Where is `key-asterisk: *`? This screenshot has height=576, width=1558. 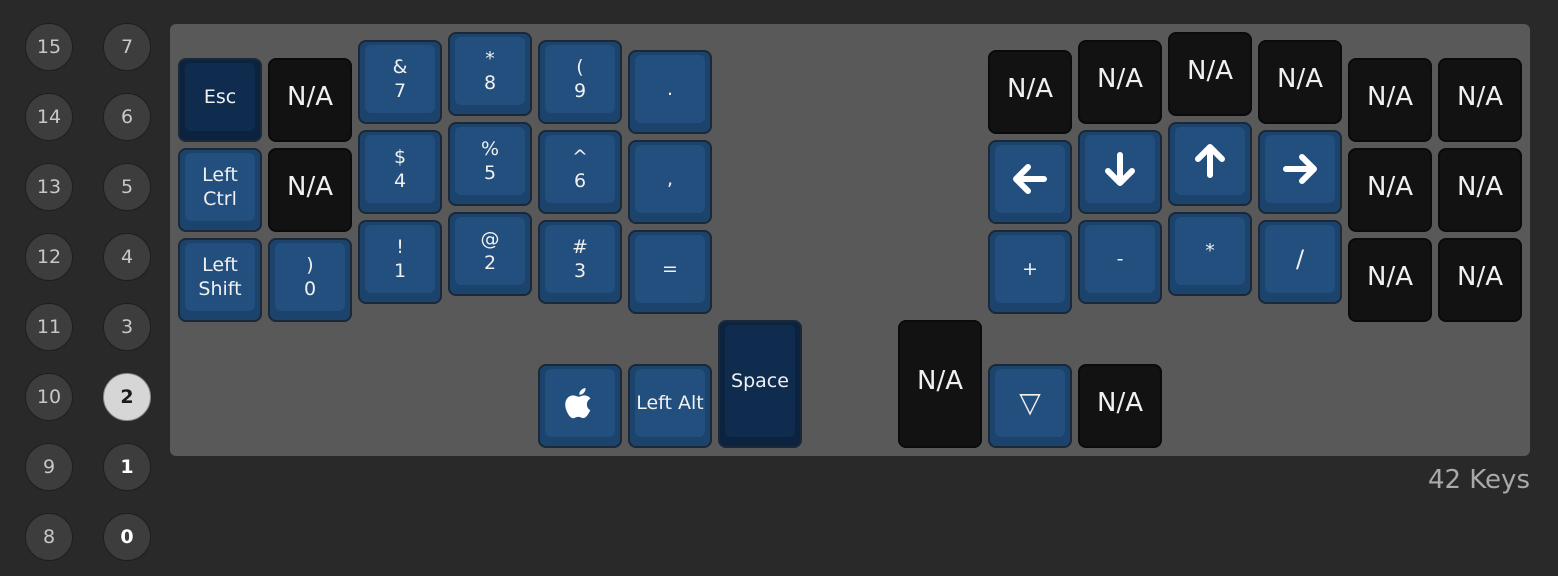
key-asterisk: * is located at coordinates (1210, 254).